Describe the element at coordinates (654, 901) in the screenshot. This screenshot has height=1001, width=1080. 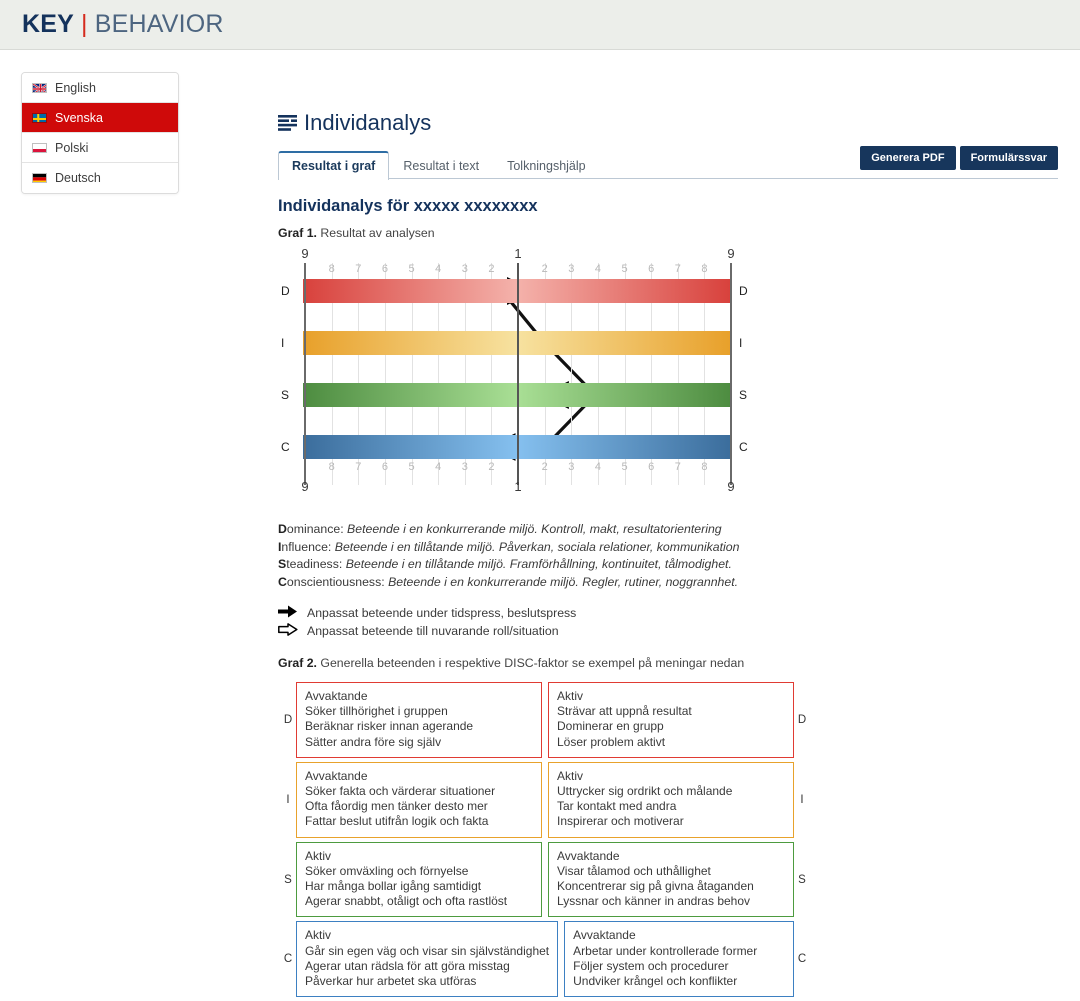
I see `graf2-cell-line: Lyssnar och känner in andras behov` at that location.